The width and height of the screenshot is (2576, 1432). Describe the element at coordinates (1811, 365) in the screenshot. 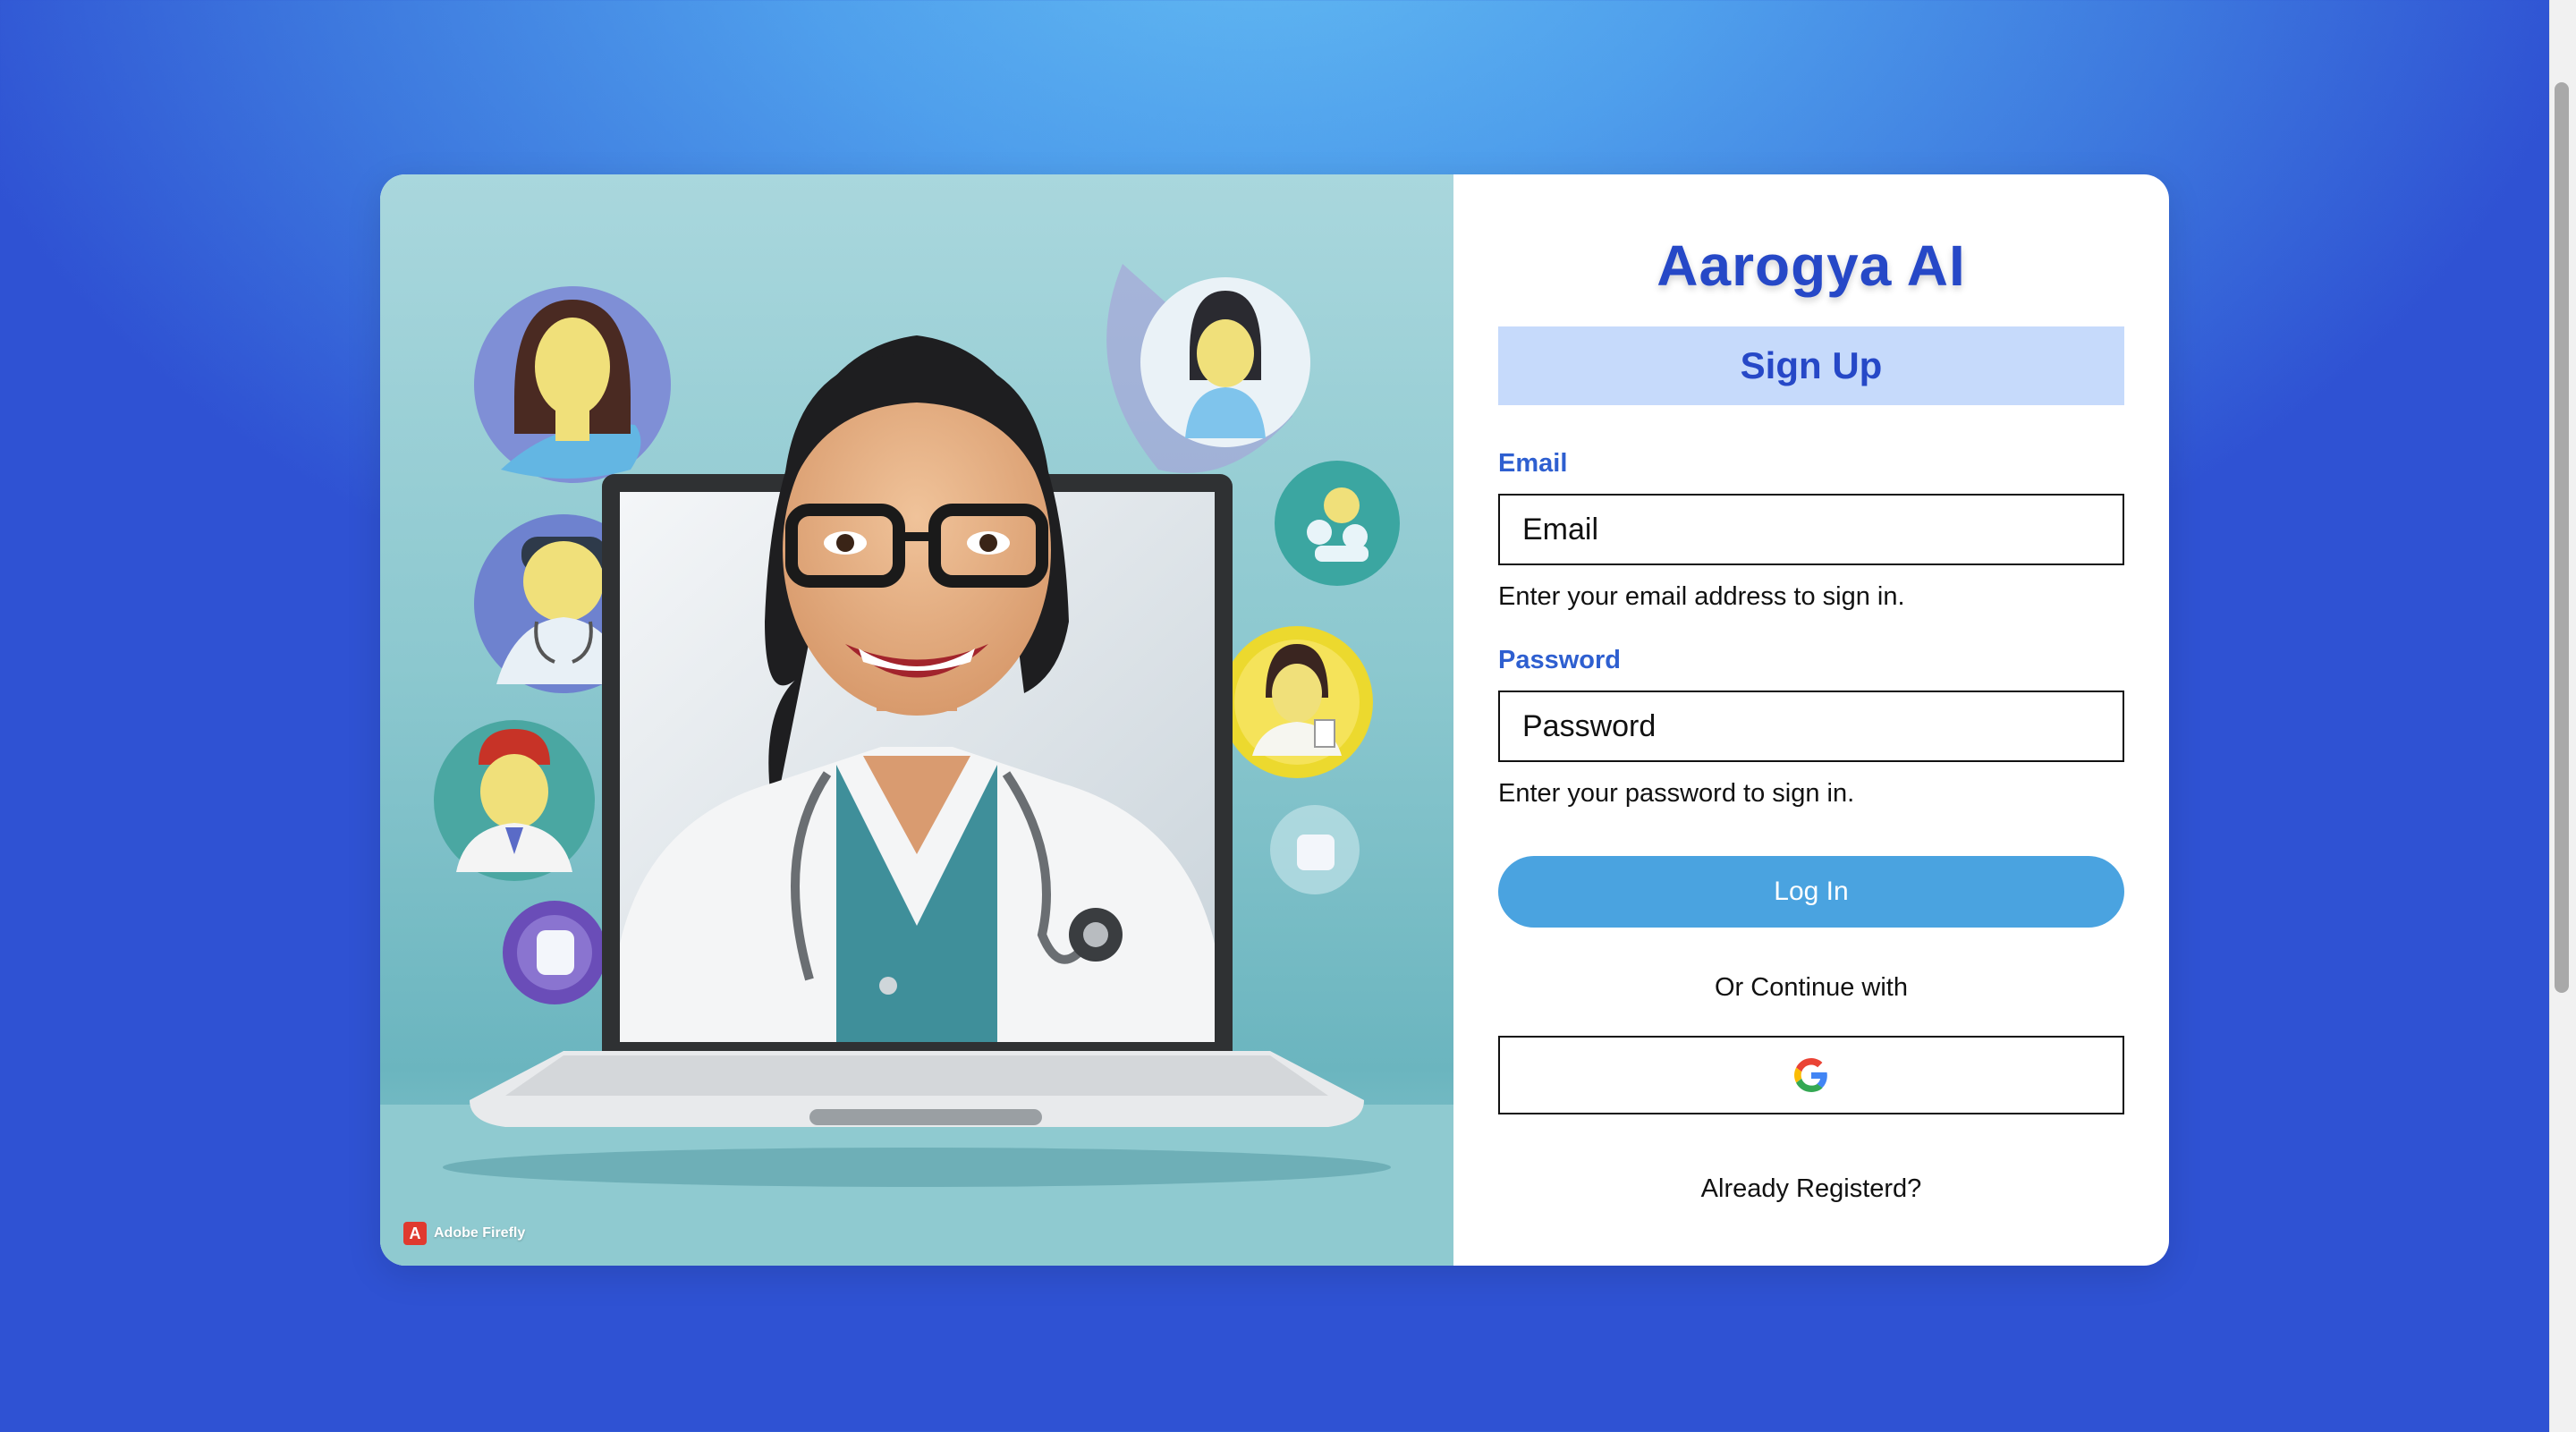

I see `form-heading: Sign Up` at that location.